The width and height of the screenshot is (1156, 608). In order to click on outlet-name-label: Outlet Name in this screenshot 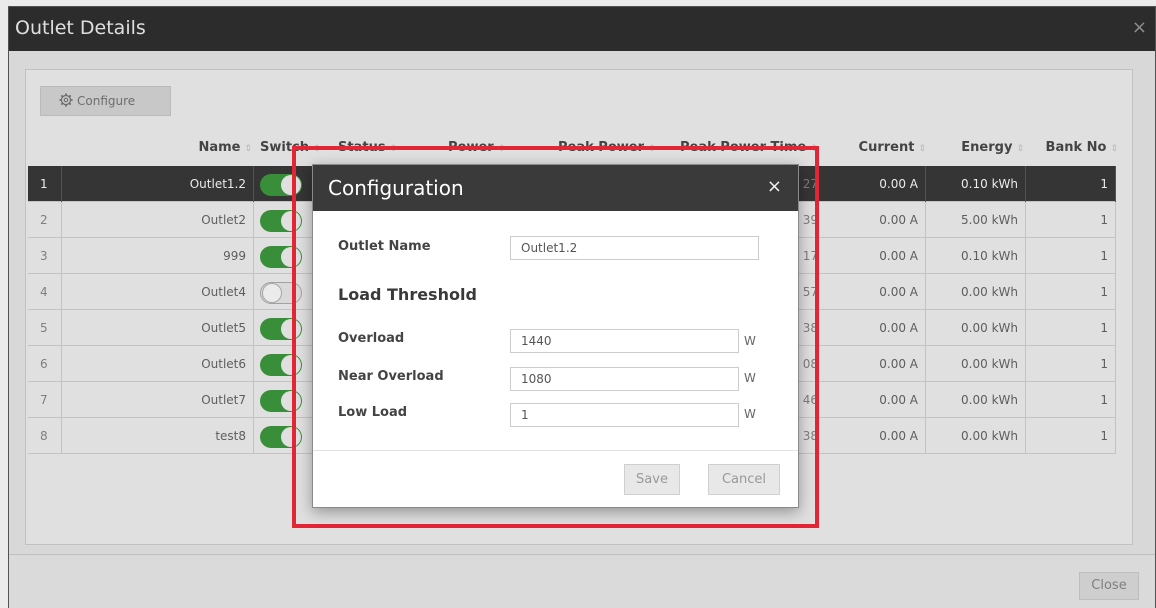, I will do `click(384, 246)`.